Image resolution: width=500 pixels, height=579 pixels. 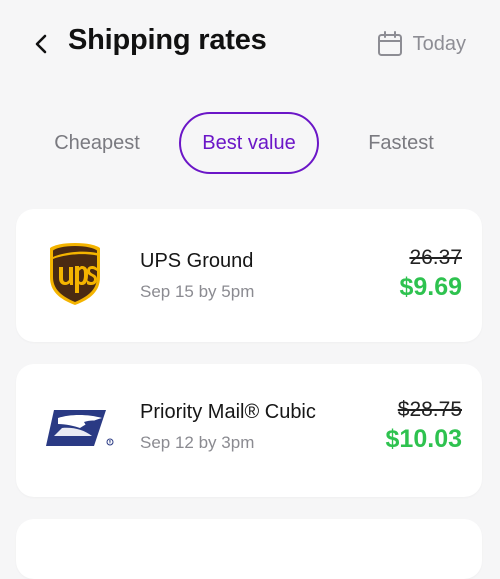 I want to click on original-price: 26.37, so click(x=435, y=257).